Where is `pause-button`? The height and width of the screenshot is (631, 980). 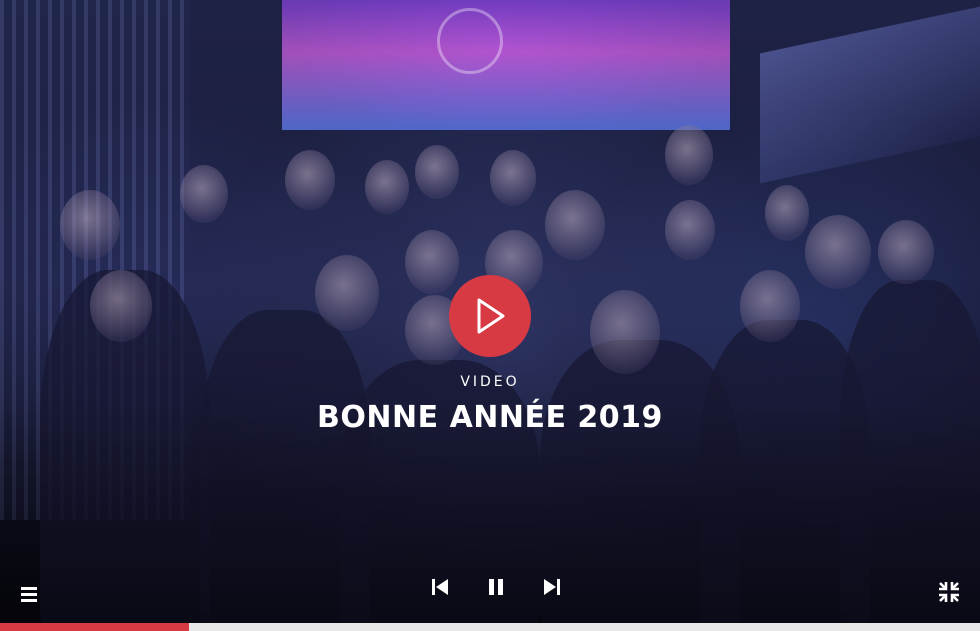
pause-button is located at coordinates (496, 587).